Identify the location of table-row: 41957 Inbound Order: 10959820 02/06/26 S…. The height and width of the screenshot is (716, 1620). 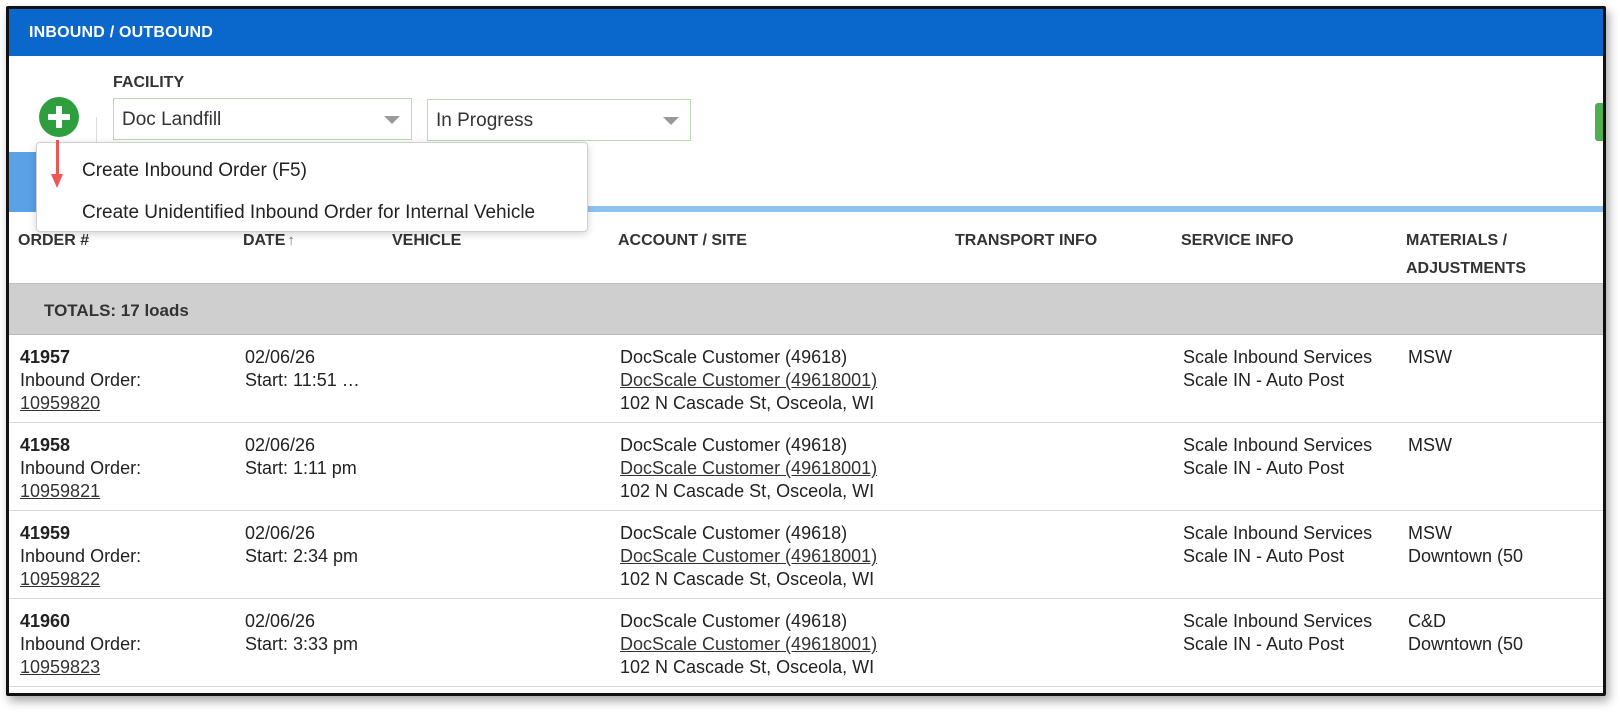
(806, 379).